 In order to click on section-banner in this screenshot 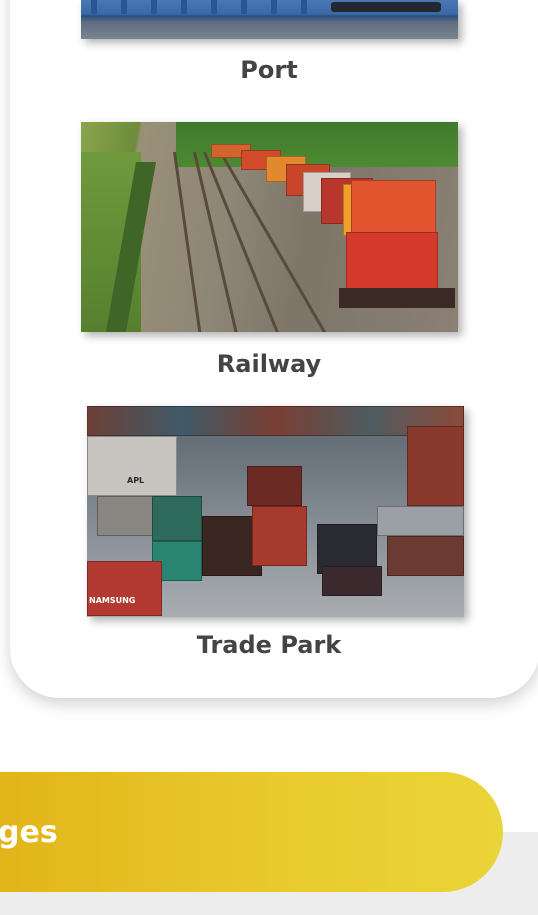, I will do `click(251, 832)`.